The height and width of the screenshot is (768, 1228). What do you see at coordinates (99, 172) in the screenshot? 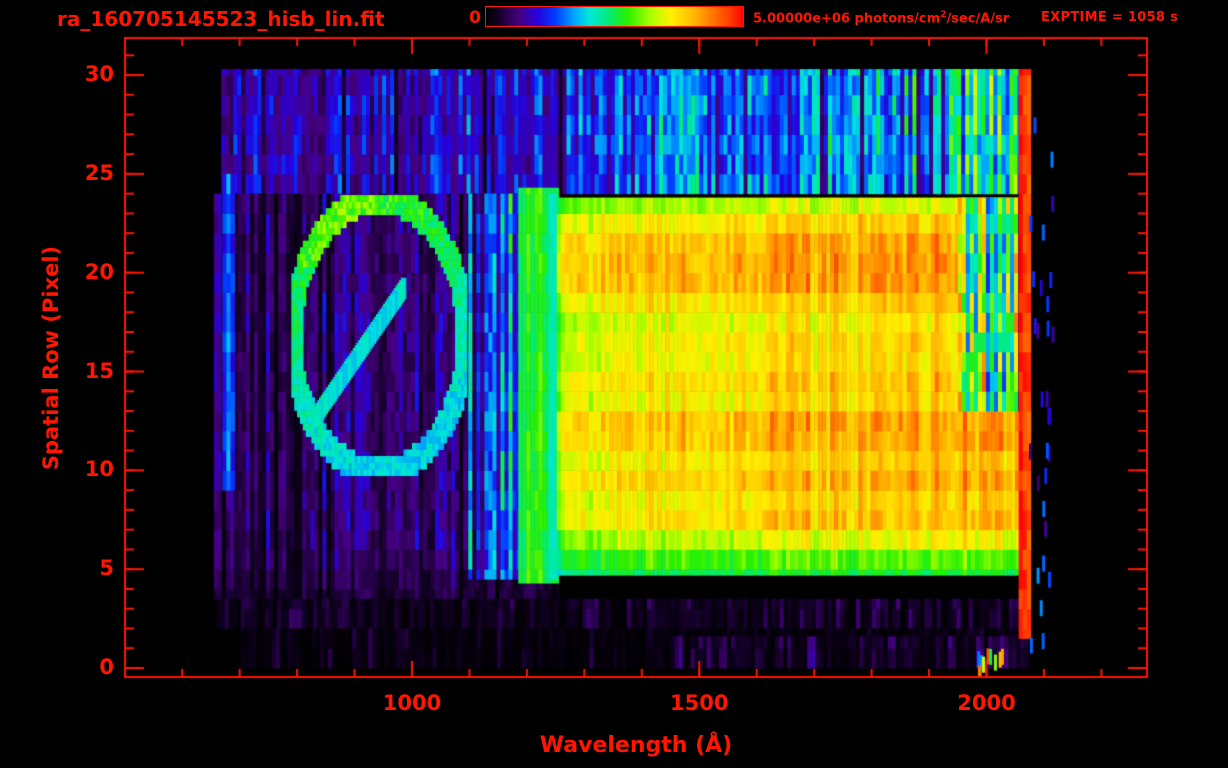
I see `y-tick-label: 25` at bounding box center [99, 172].